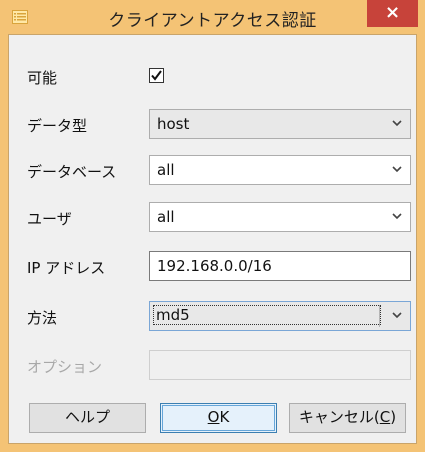  What do you see at coordinates (212, 21) in the screenshot?
I see `dialog-title: クライアントアクセス認証` at bounding box center [212, 21].